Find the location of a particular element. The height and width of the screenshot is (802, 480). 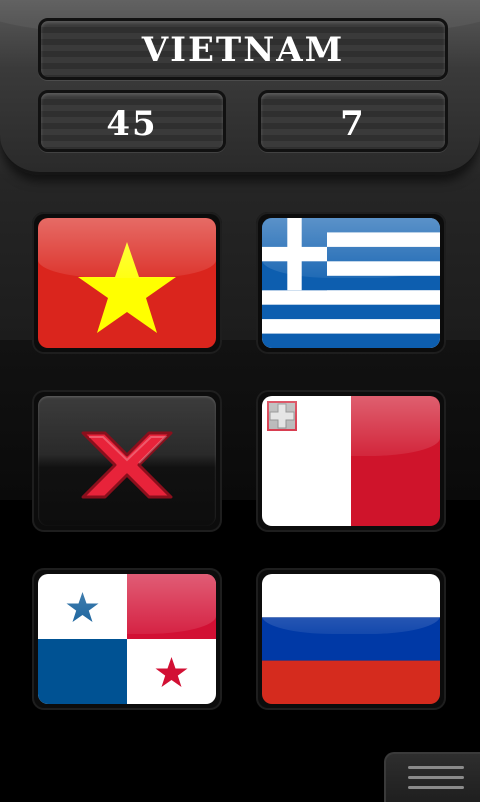

greece-flag is located at coordinates (351, 283).